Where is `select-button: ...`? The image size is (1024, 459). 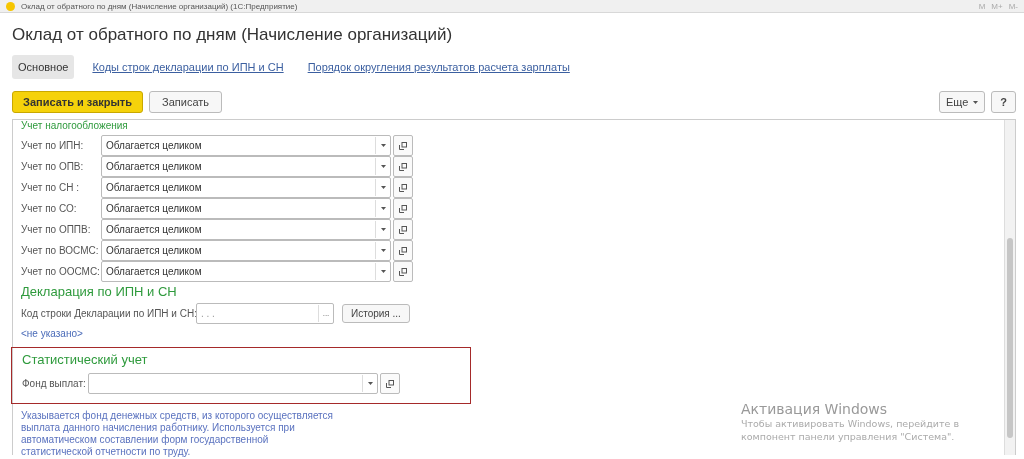
select-button: ... is located at coordinates (325, 313).